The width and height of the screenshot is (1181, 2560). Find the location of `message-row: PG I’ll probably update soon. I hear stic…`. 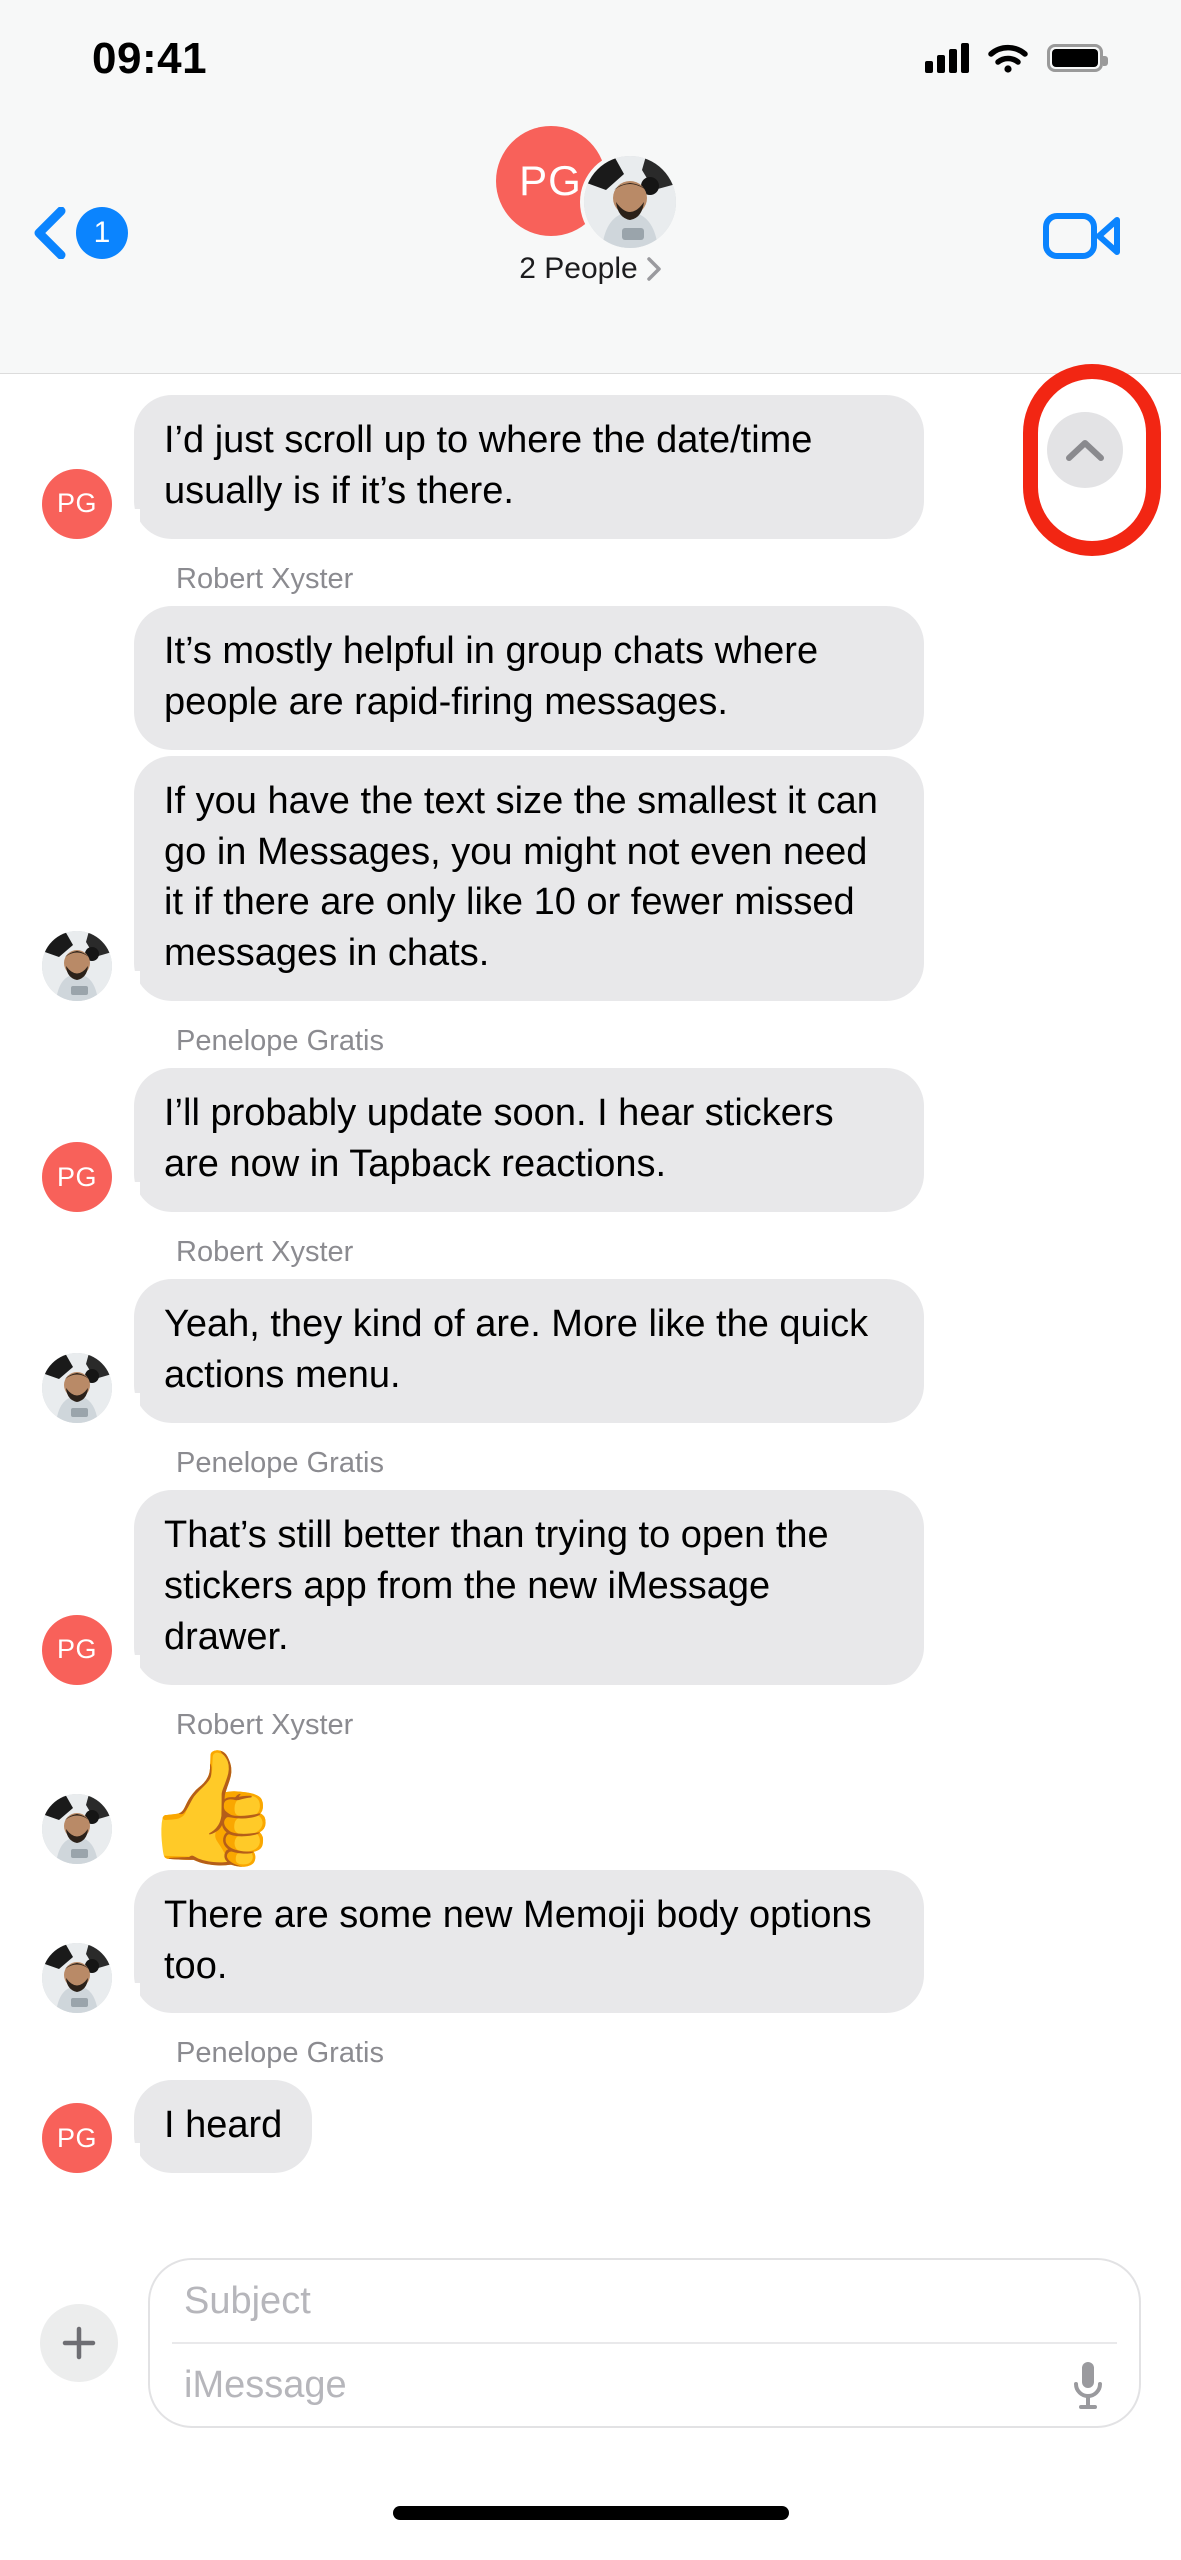

message-row: PG I’ll probably update soon. I hear stic… is located at coordinates (590, 1140).